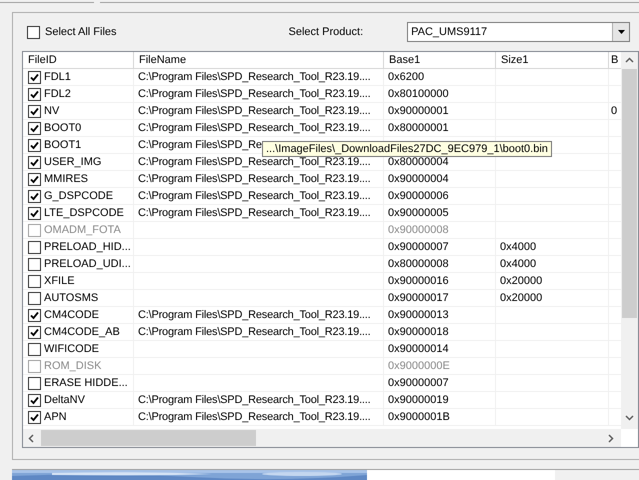 The height and width of the screenshot is (480, 639). What do you see at coordinates (55, 417) in the screenshot?
I see `file-id-label: APN` at bounding box center [55, 417].